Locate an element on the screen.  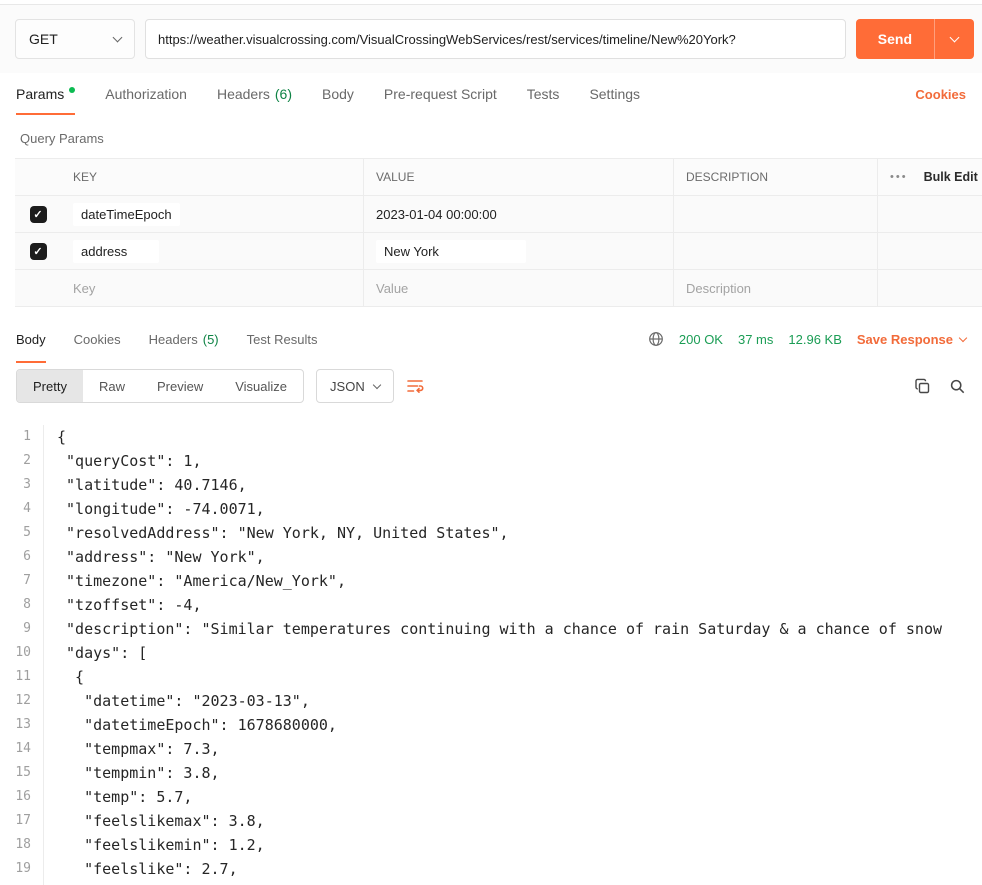
tab-label: Test Results is located at coordinates (282, 339).